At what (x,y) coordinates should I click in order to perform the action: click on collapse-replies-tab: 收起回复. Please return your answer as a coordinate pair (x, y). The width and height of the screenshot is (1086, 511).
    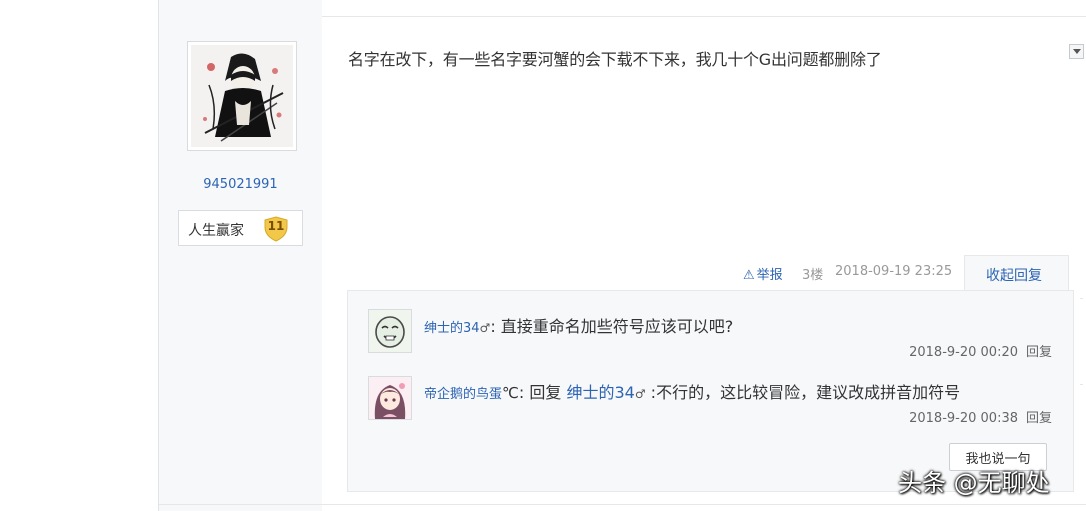
    Looking at the image, I should click on (1016, 273).